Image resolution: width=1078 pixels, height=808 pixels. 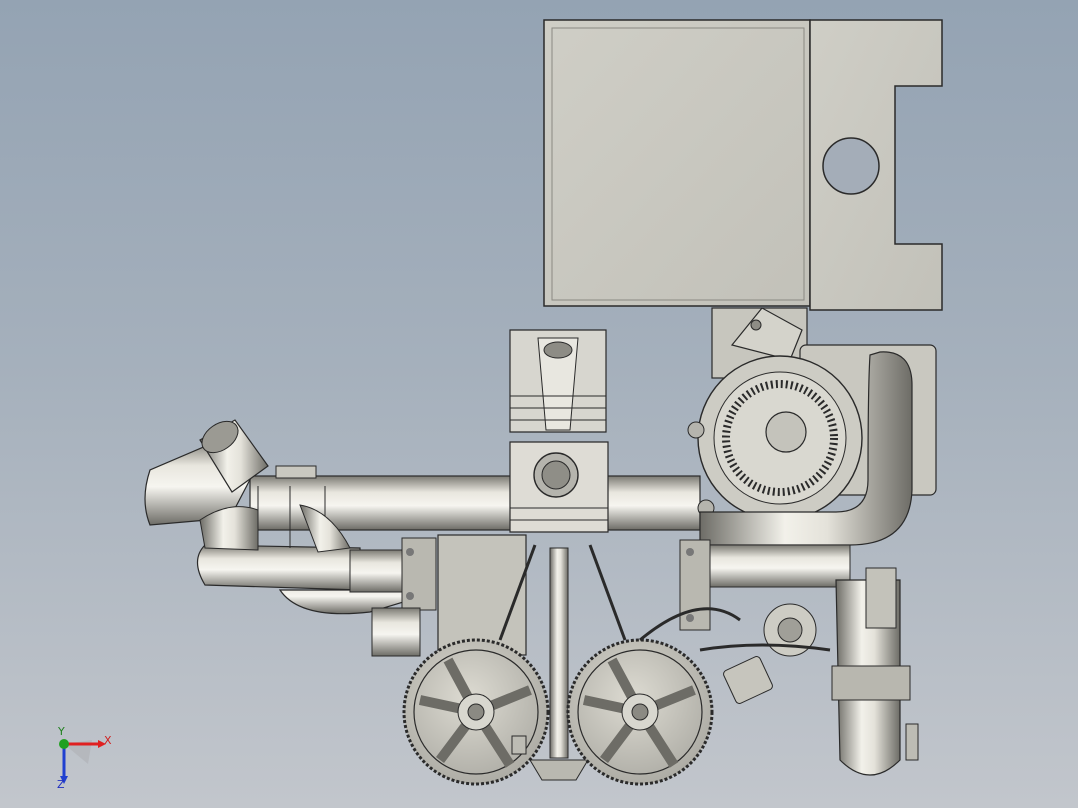 I want to click on axis-label-x: X, so click(x=108, y=740).